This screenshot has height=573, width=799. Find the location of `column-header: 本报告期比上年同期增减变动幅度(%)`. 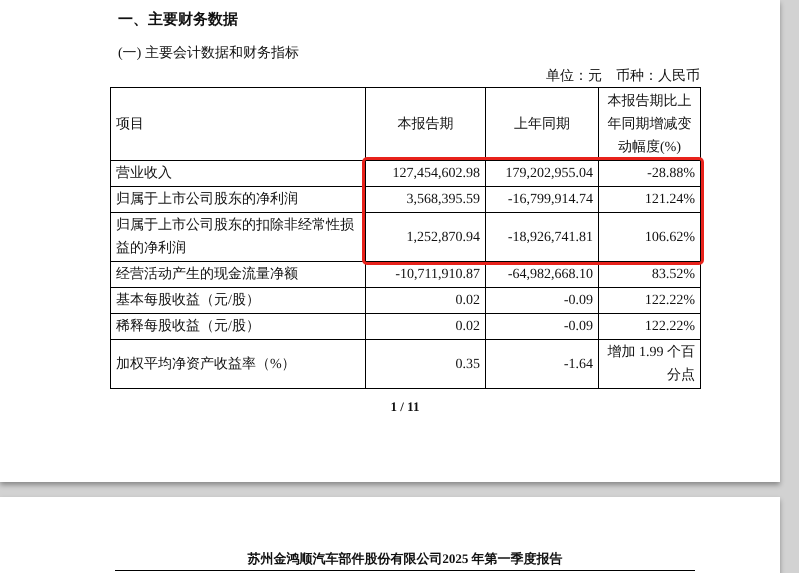

column-header: 本报告期比上年同期增减变动幅度(%) is located at coordinates (650, 124).